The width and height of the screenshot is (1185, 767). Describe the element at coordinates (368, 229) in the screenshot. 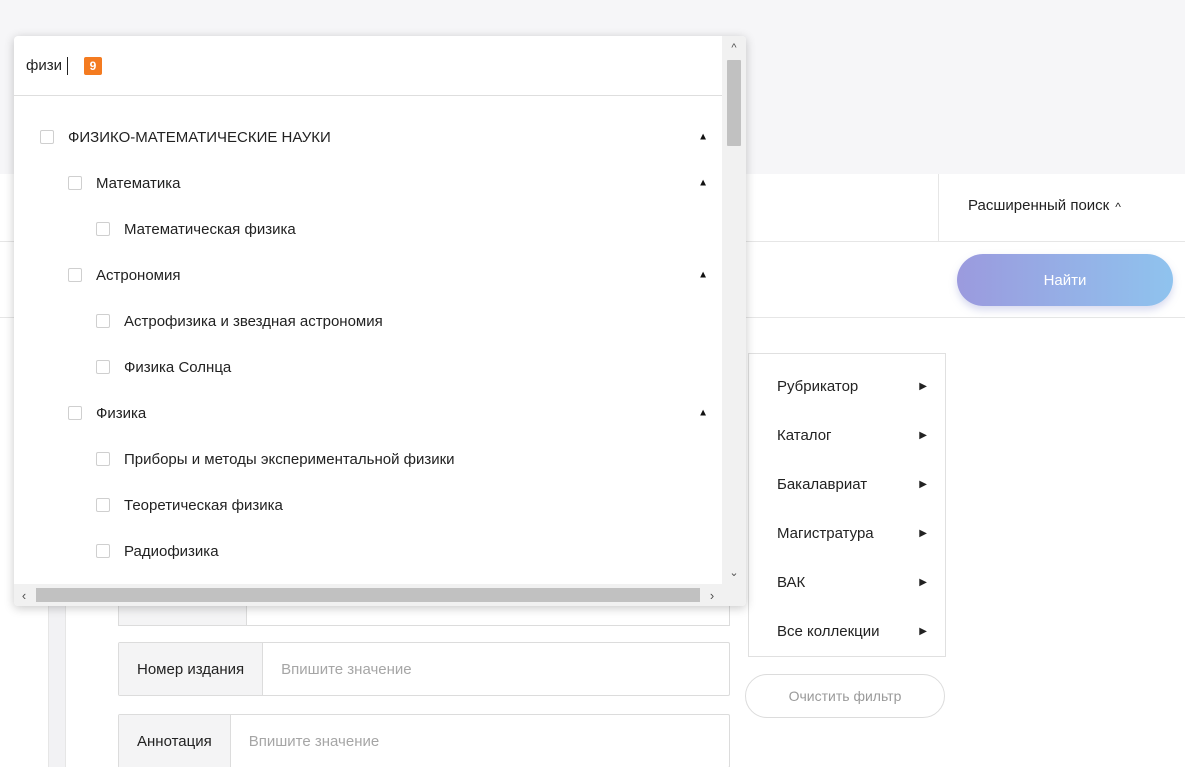

I see `tree-node: Математическая физика` at that location.